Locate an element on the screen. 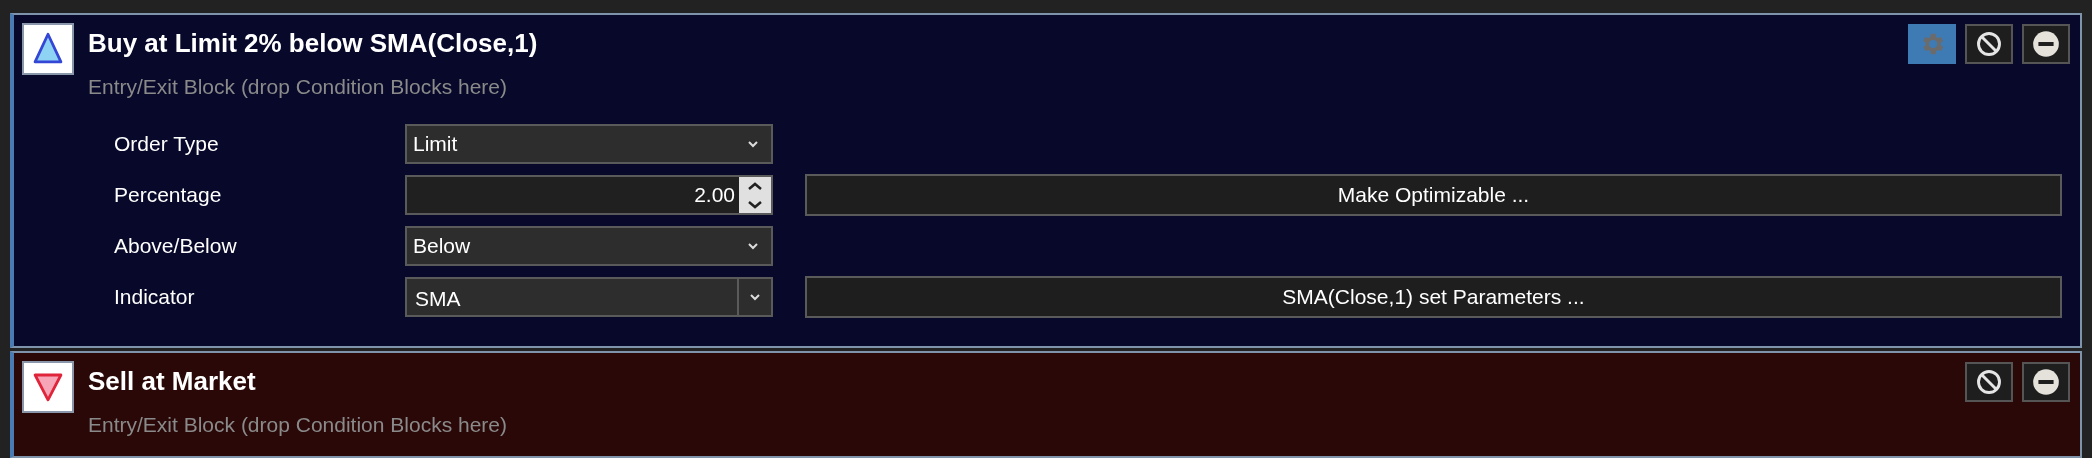 This screenshot has width=2092, height=458. triangle-down-icon is located at coordinates (48, 387).